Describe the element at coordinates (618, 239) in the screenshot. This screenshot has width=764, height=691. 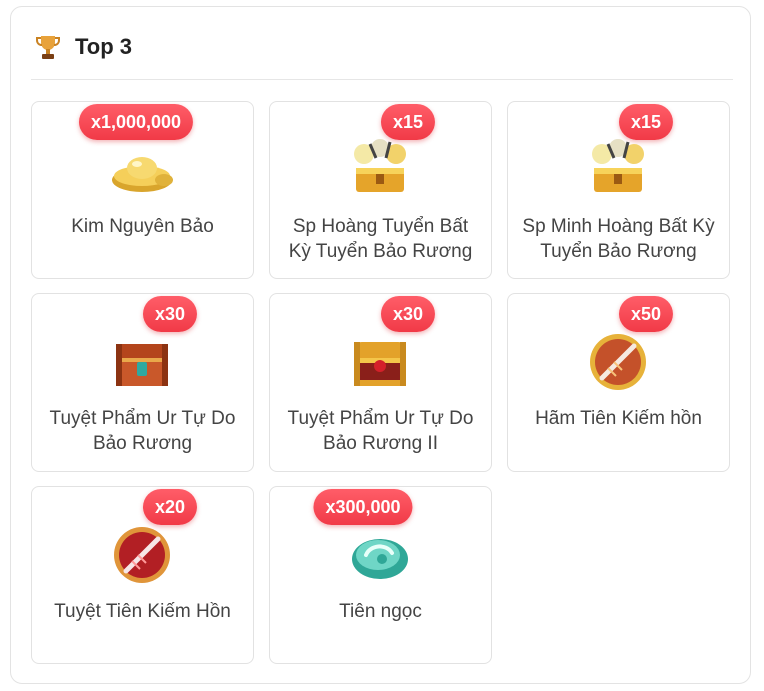
I see `reward-name: Sp Minh Hoàng Bất Kỳ Tuyển Bảo Rương` at that location.